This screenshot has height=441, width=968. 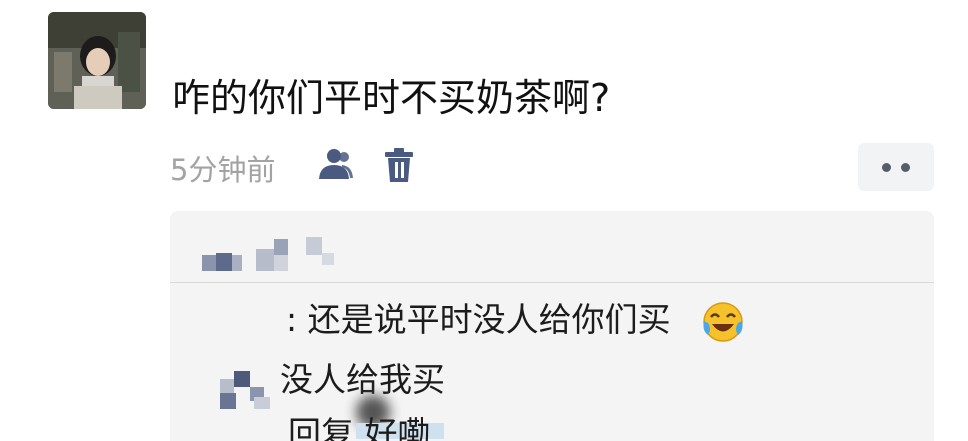 What do you see at coordinates (552, 282) in the screenshot?
I see `panel-divider` at bounding box center [552, 282].